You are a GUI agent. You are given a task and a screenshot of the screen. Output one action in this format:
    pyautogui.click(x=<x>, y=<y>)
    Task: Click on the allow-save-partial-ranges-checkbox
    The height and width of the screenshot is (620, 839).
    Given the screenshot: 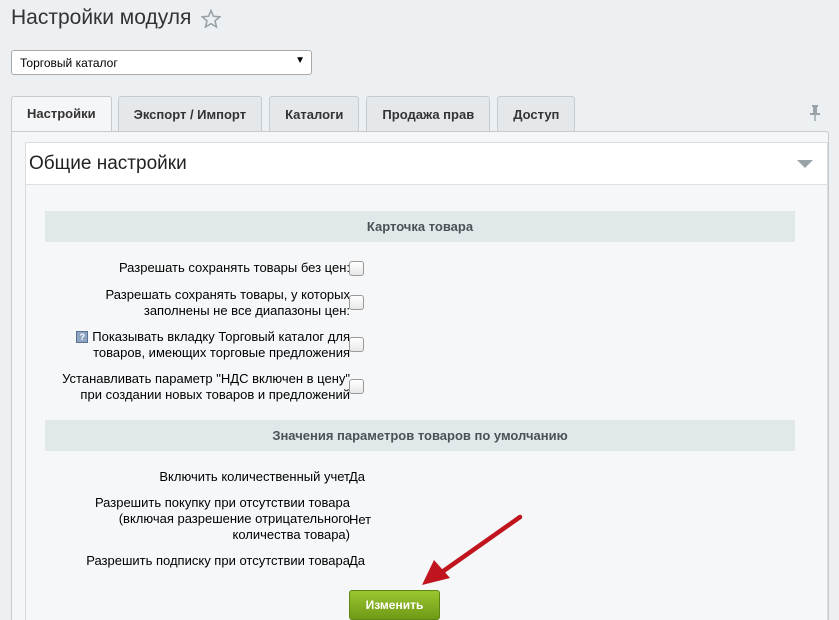 What is the action you would take?
    pyautogui.click(x=356, y=302)
    